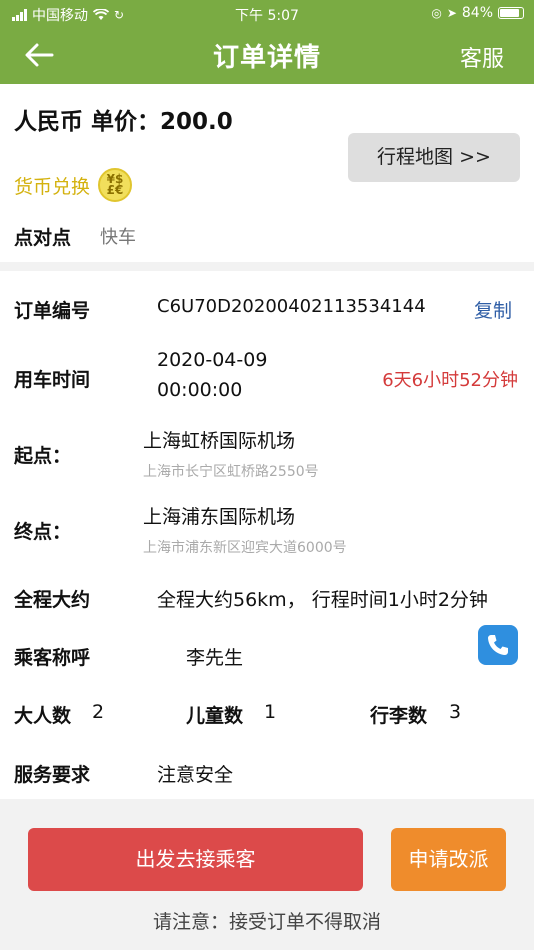  I want to click on passenger-label: 乘客称呼, so click(52, 658).